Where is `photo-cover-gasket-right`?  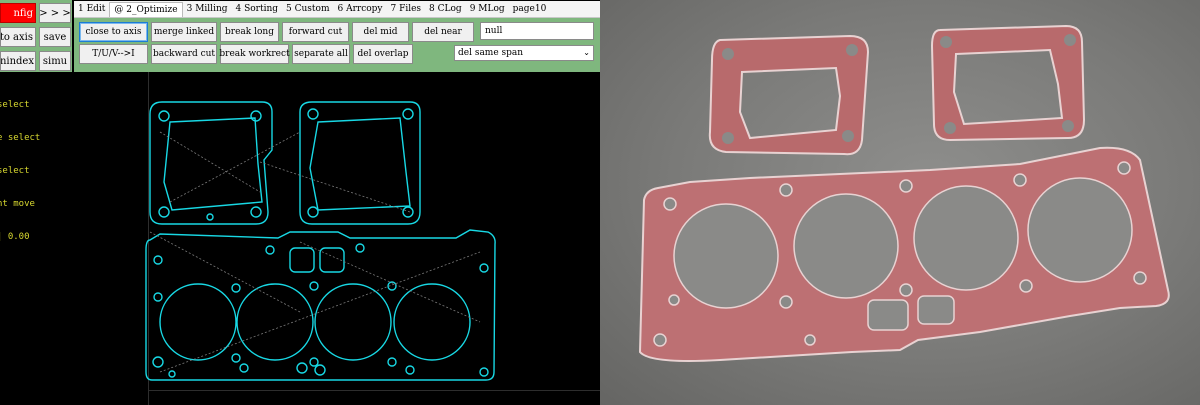 photo-cover-gasket-right is located at coordinates (1008, 83).